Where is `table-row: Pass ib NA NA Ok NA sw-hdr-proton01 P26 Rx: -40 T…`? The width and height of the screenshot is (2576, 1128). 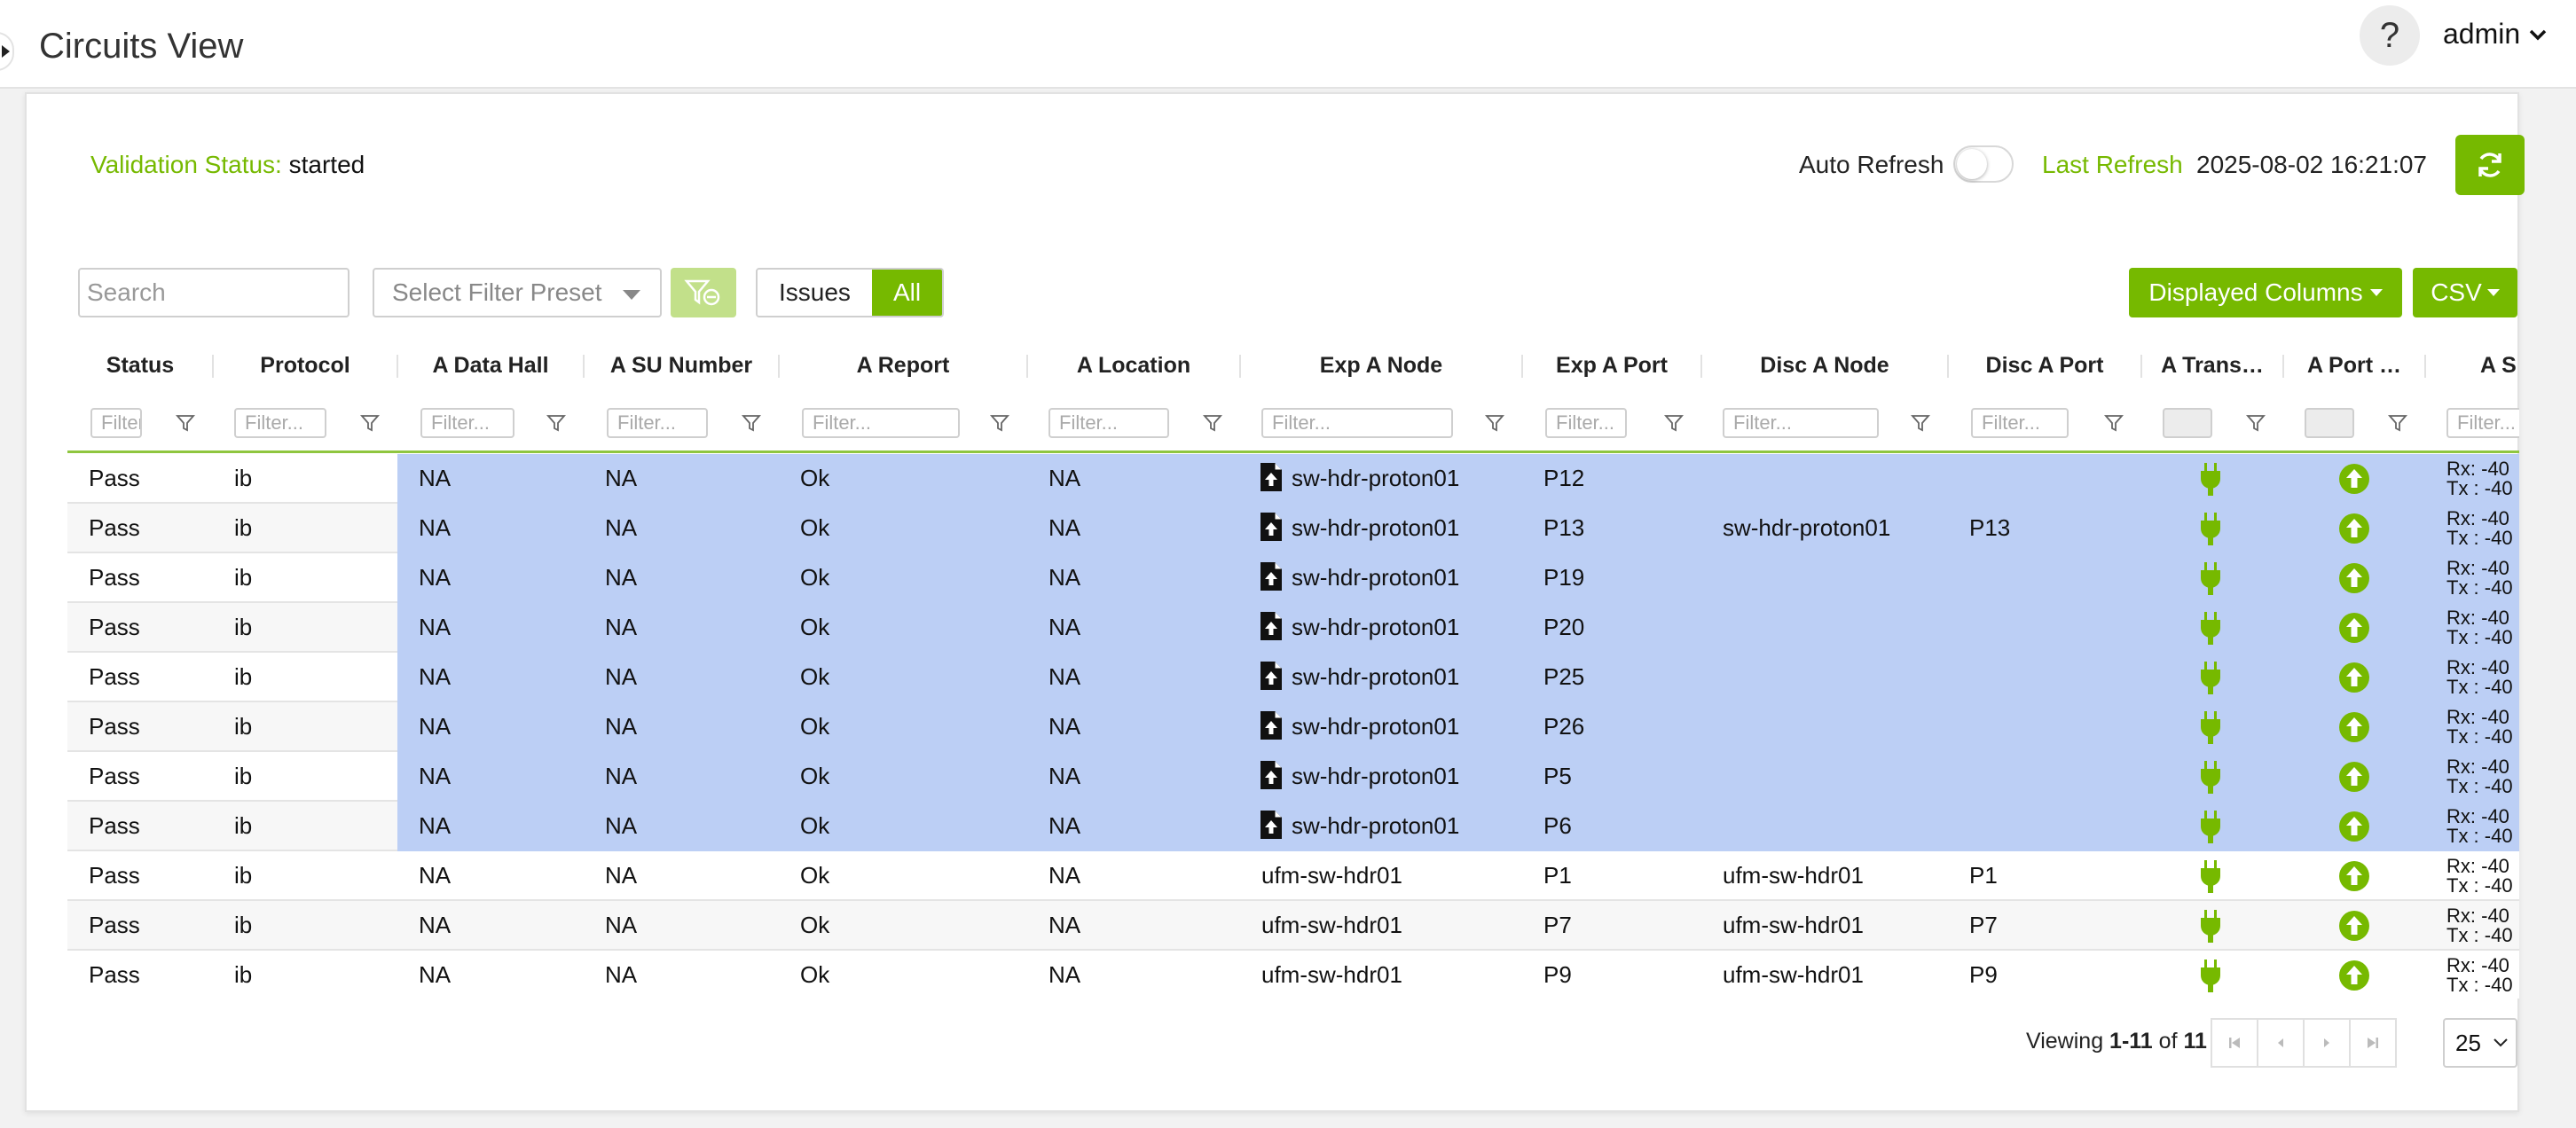 table-row: Pass ib NA NA Ok NA sw-hdr-proton01 P26 Rx: -40 T… is located at coordinates (1293, 727).